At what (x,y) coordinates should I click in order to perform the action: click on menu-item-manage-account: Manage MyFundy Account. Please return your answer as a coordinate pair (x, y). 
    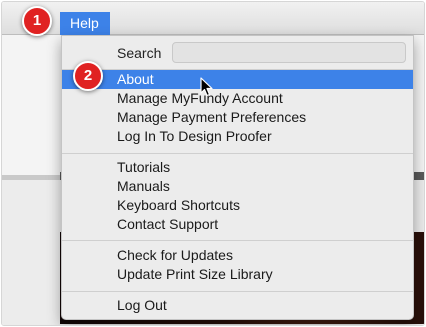
    Looking at the image, I should click on (237, 98).